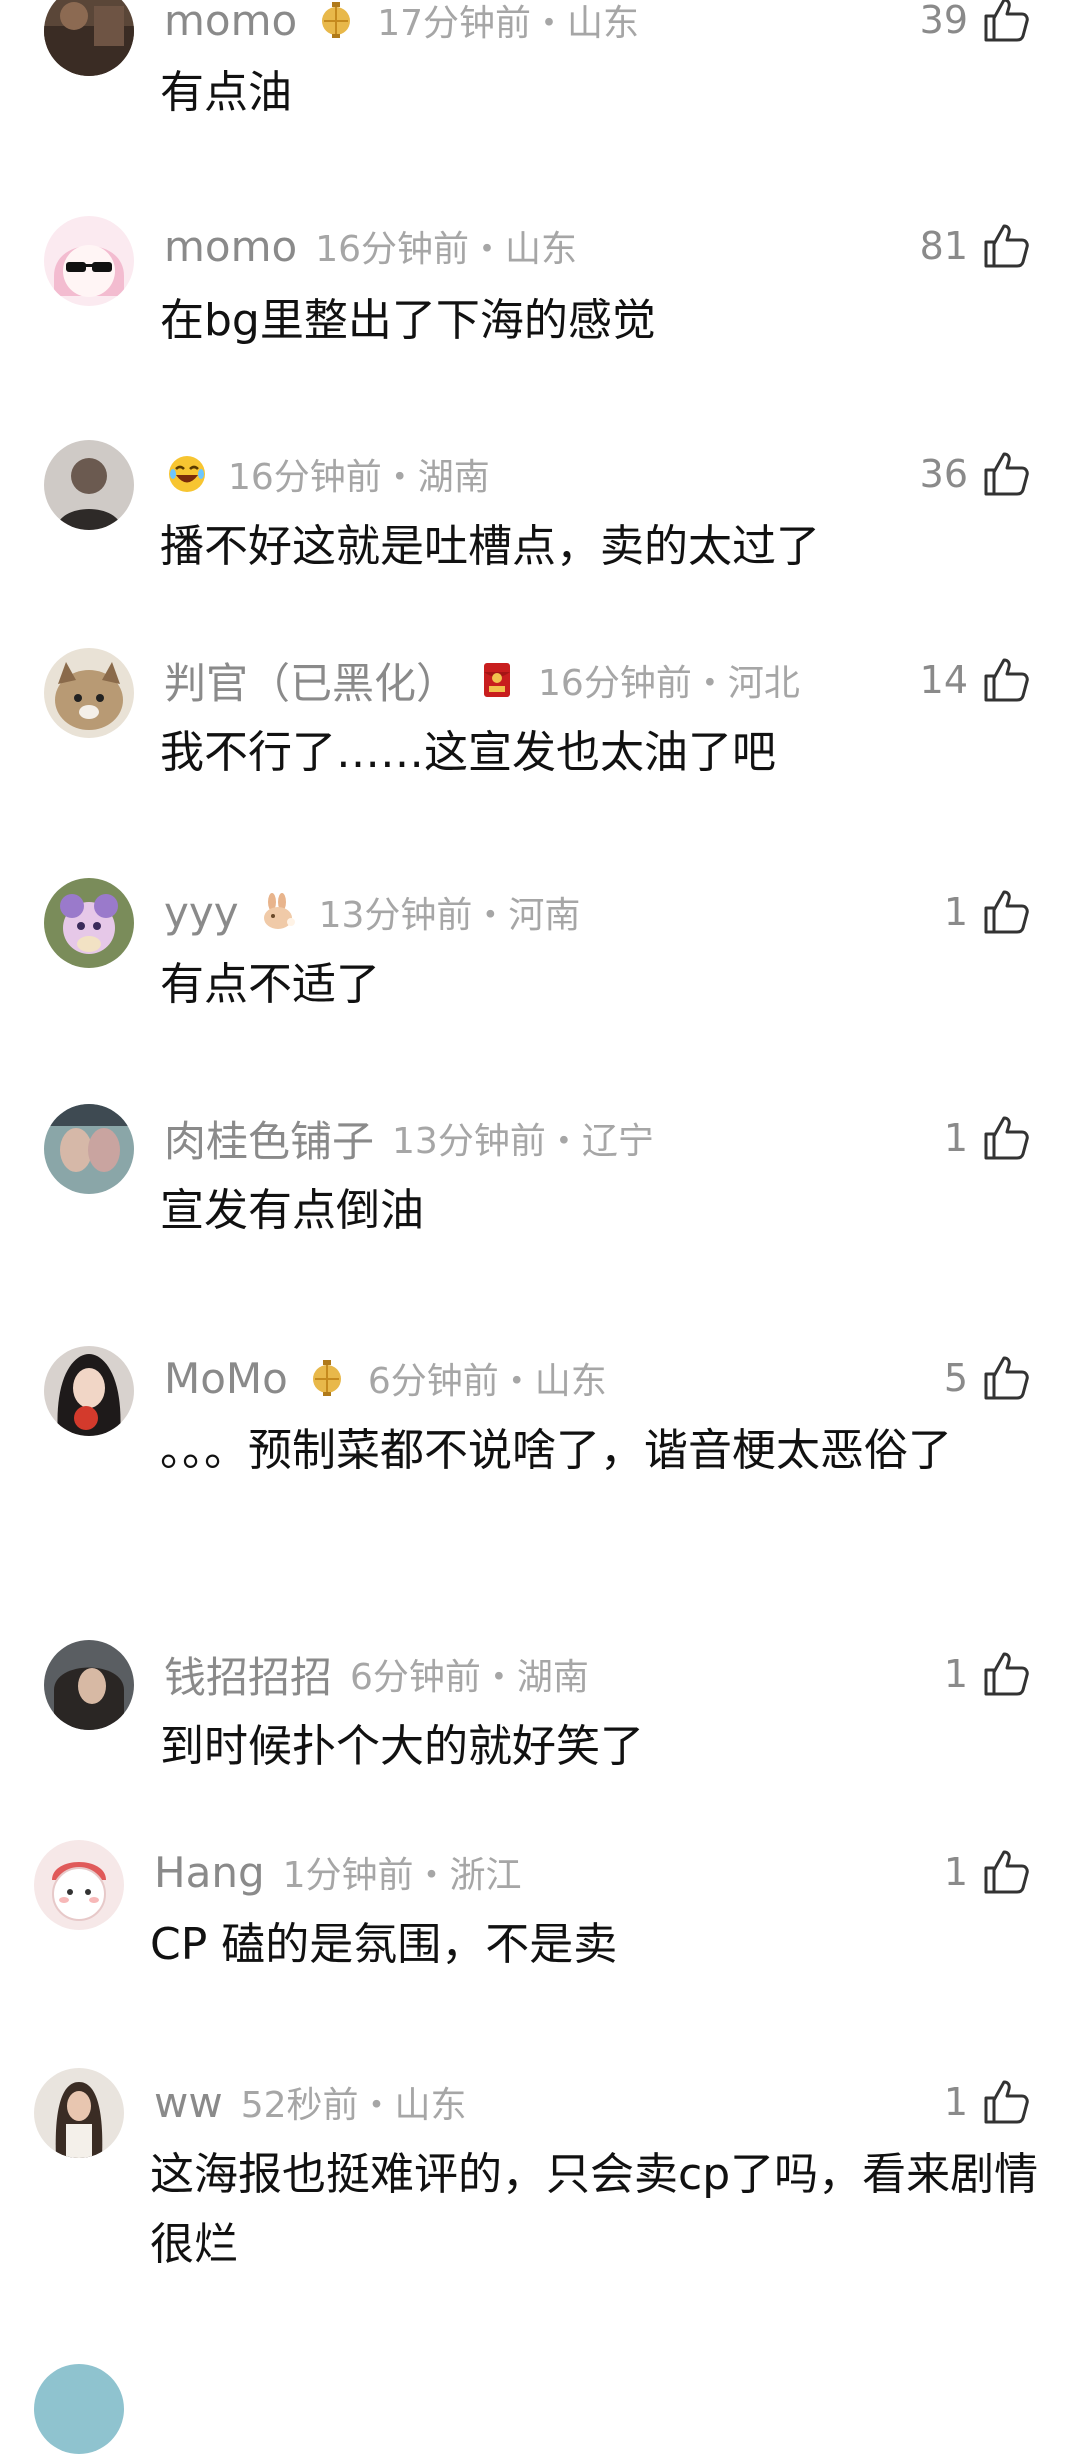 The width and height of the screenshot is (1080, 2454). I want to click on like-count: 5, so click(955, 1378).